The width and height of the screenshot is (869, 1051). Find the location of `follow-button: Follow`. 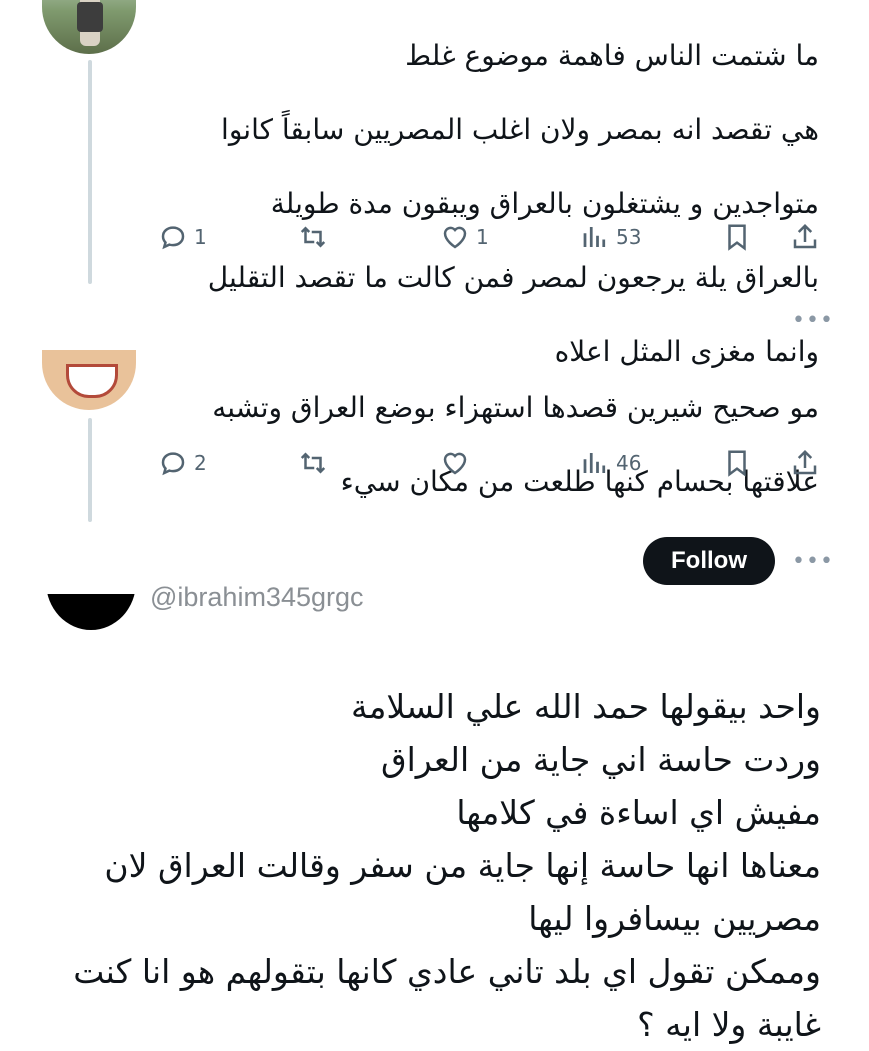

follow-button: Follow is located at coordinates (709, 561).